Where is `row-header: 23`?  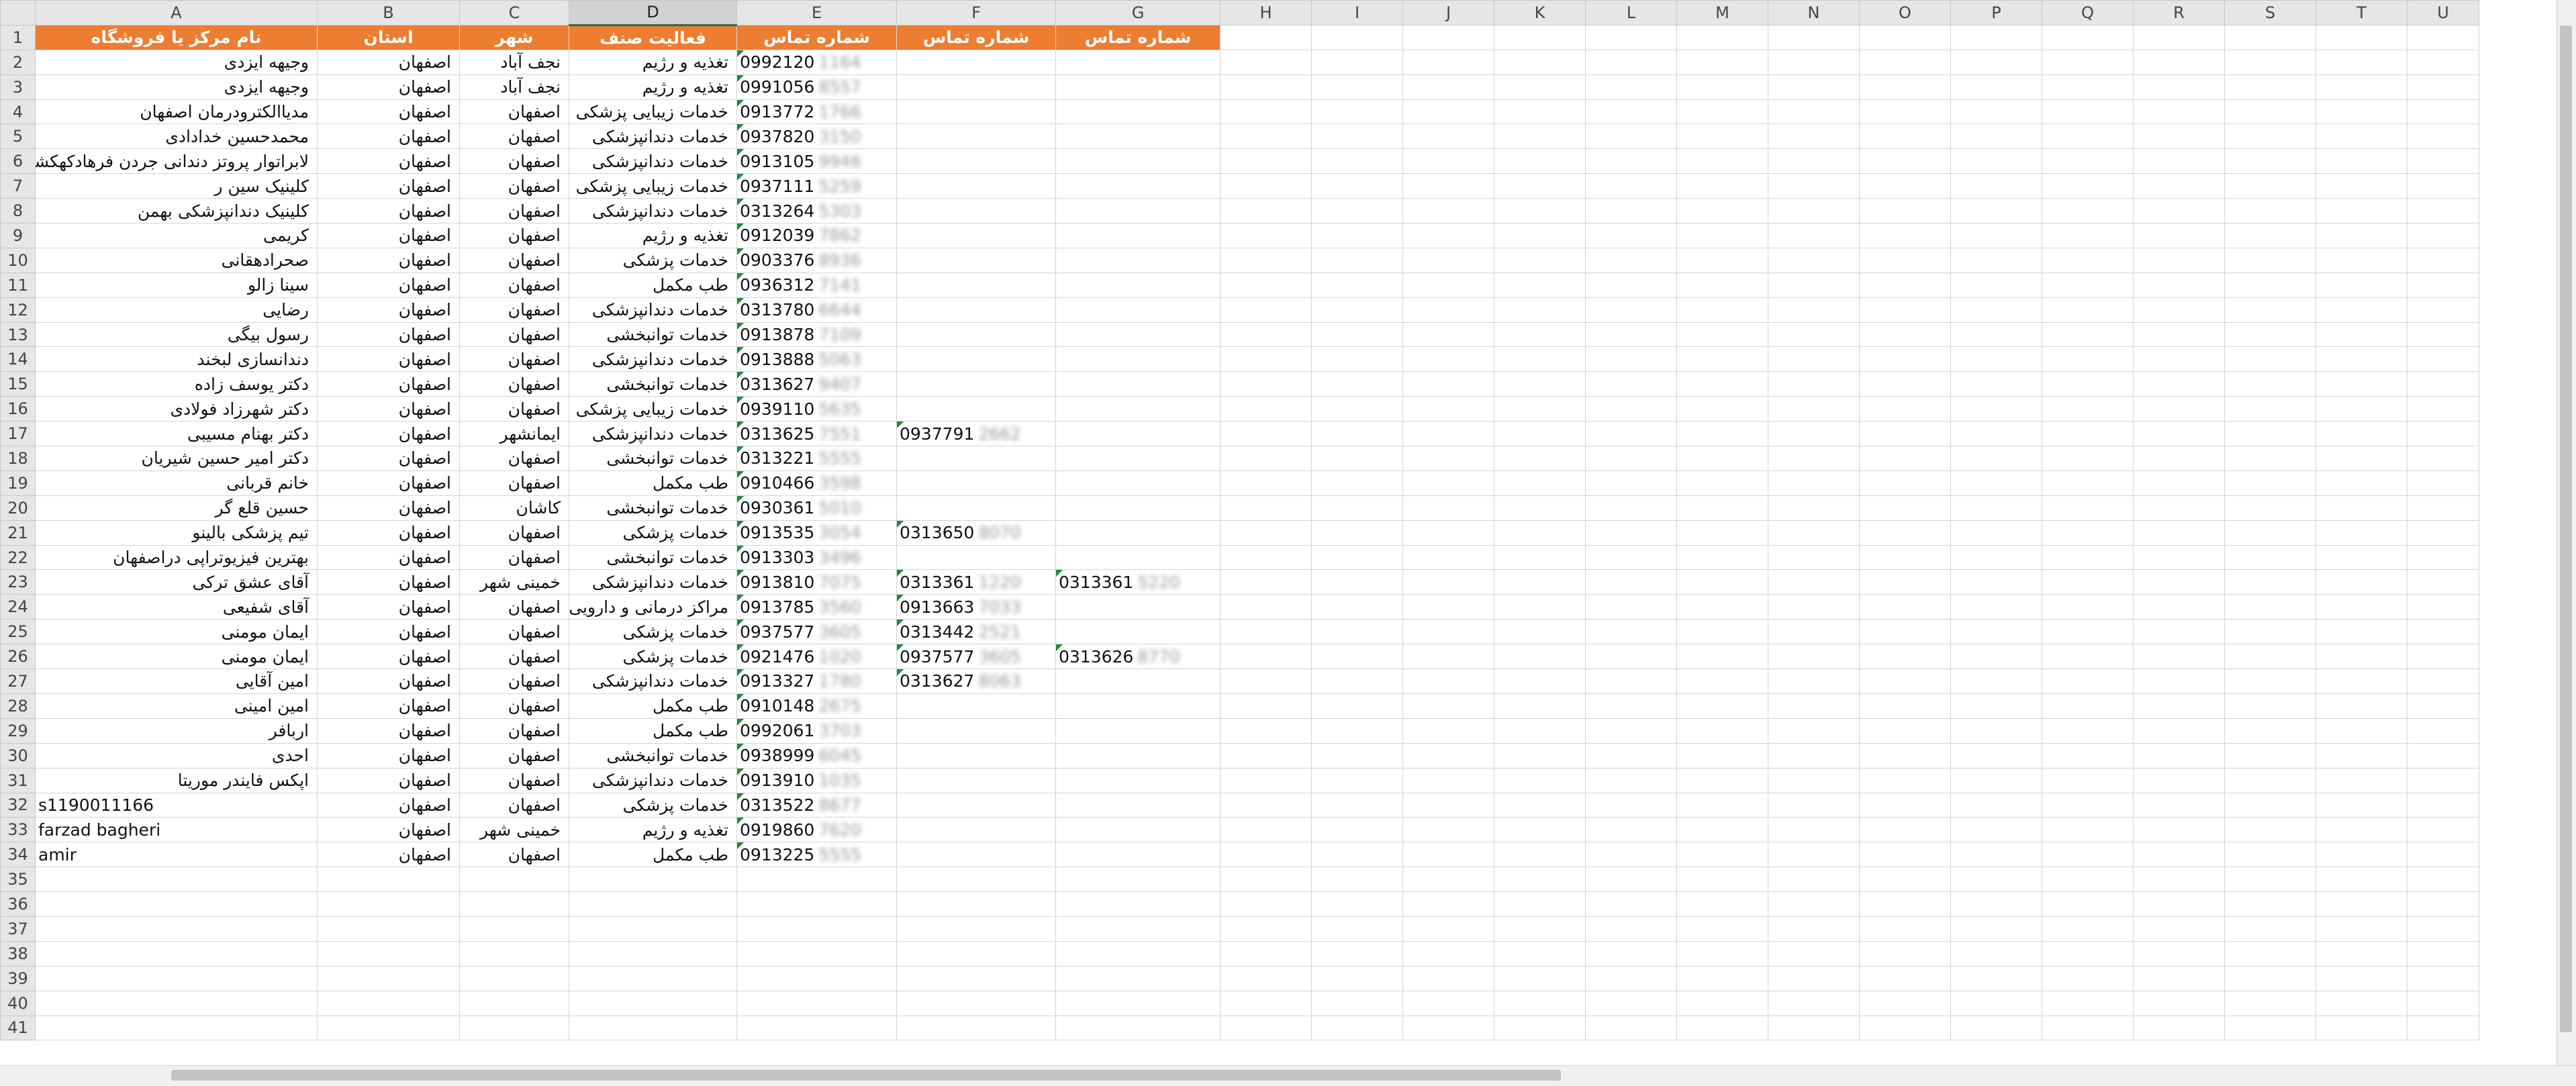
row-header: 23 is located at coordinates (18, 582).